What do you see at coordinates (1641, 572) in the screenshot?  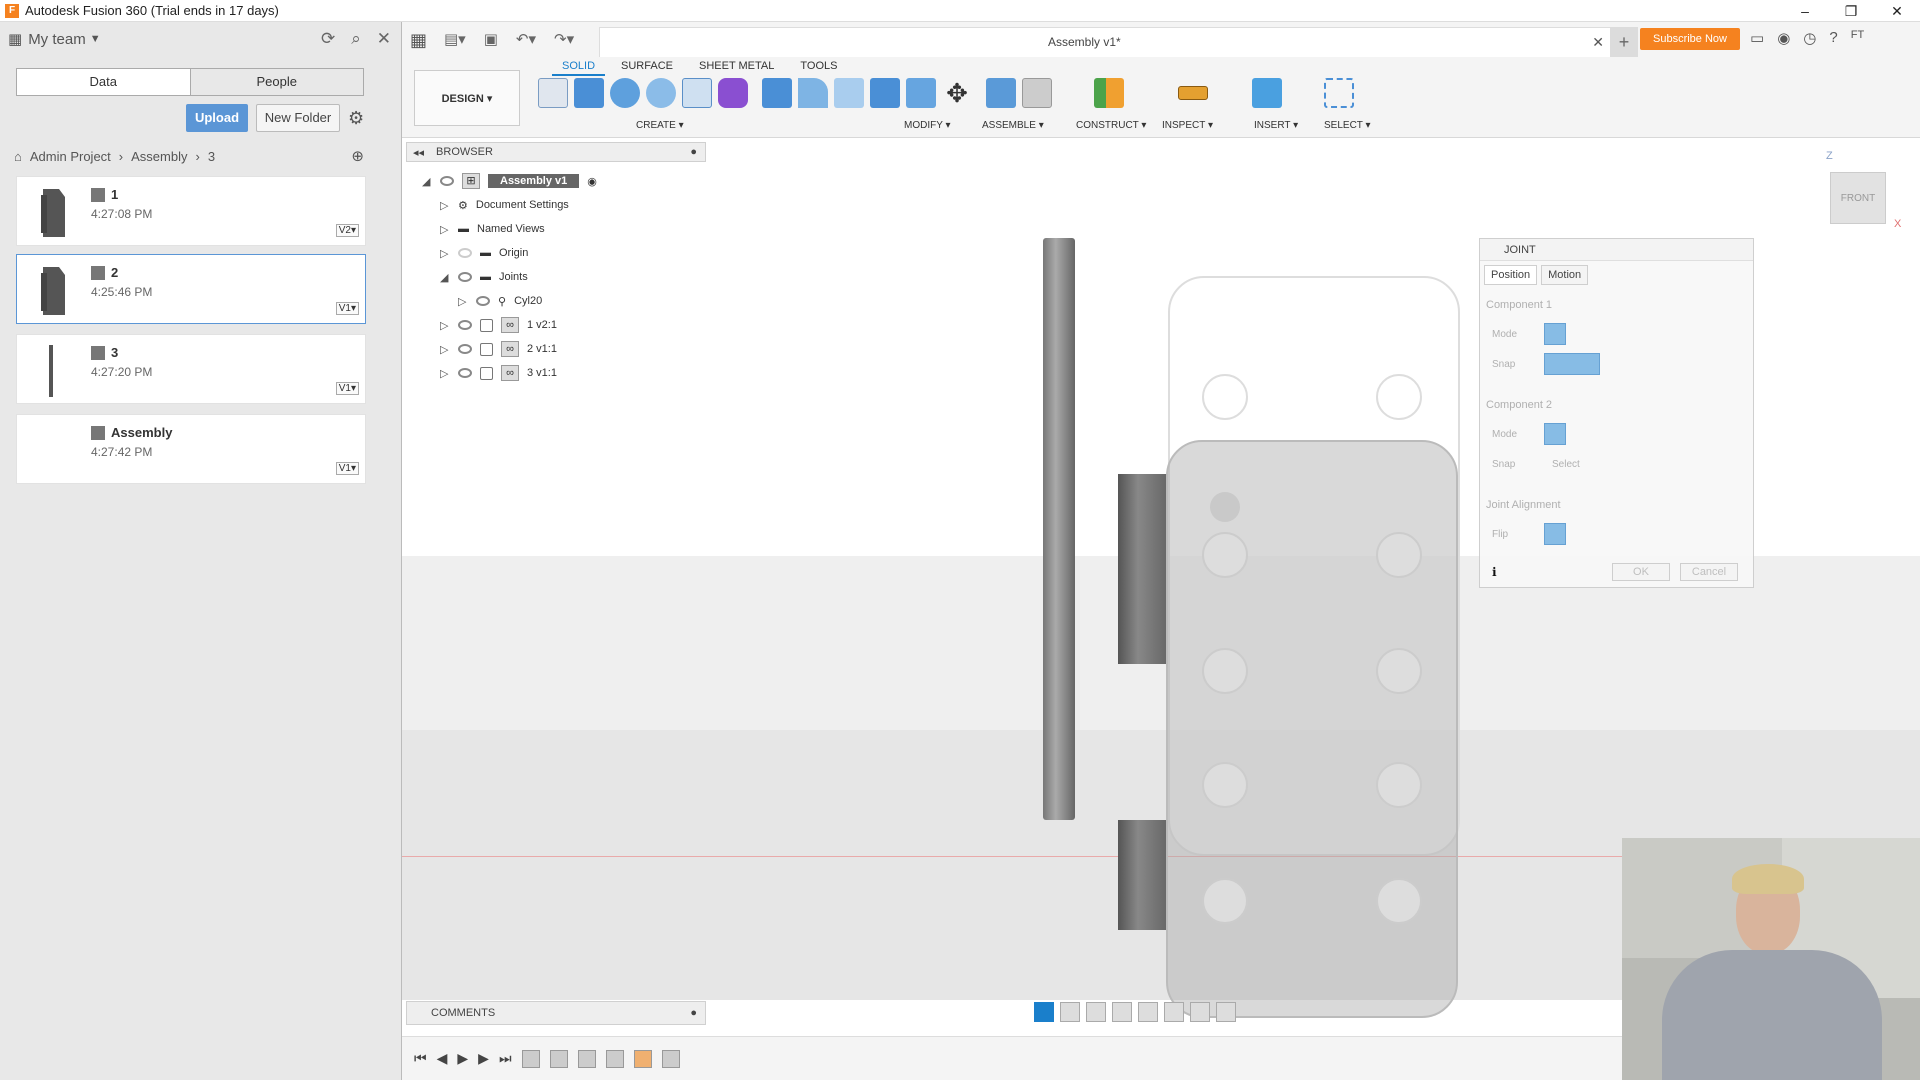 I see `ok-button: OK` at bounding box center [1641, 572].